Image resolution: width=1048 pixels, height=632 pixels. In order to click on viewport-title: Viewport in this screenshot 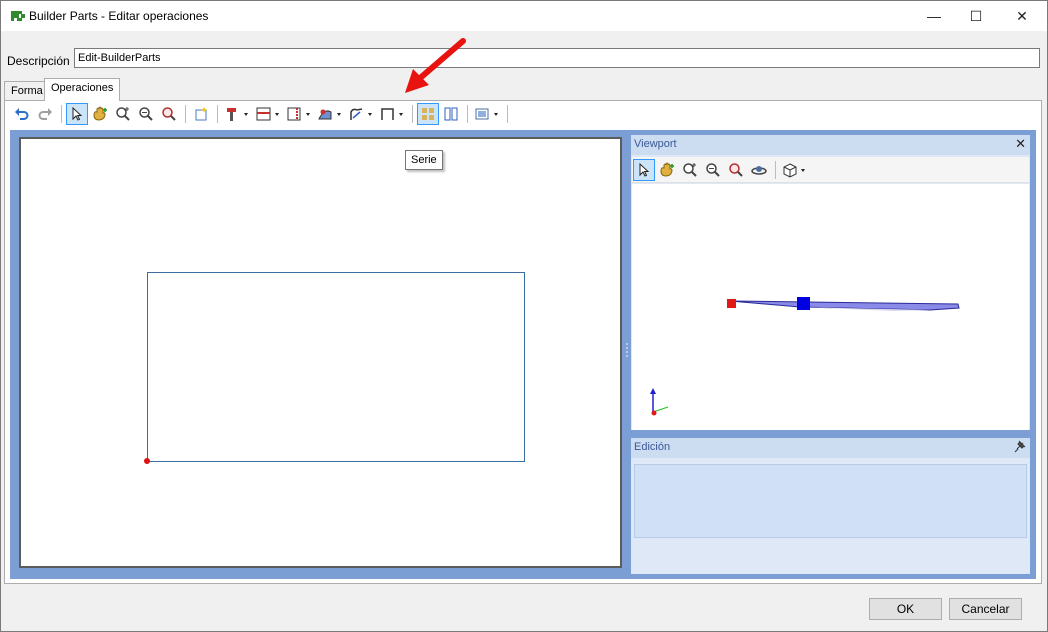, I will do `click(655, 144)`.